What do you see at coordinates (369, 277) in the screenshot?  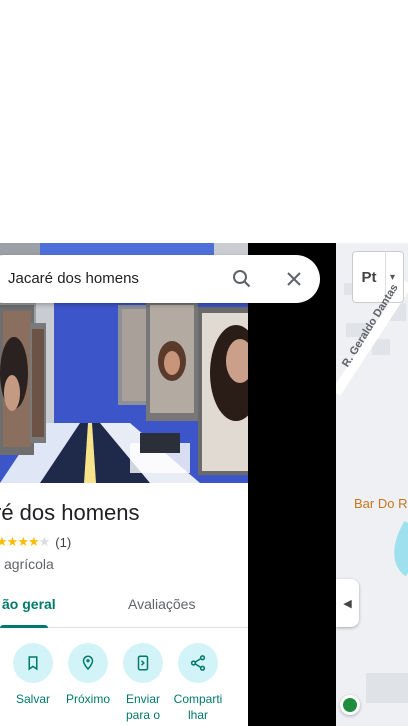 I see `language-label: Pt` at bounding box center [369, 277].